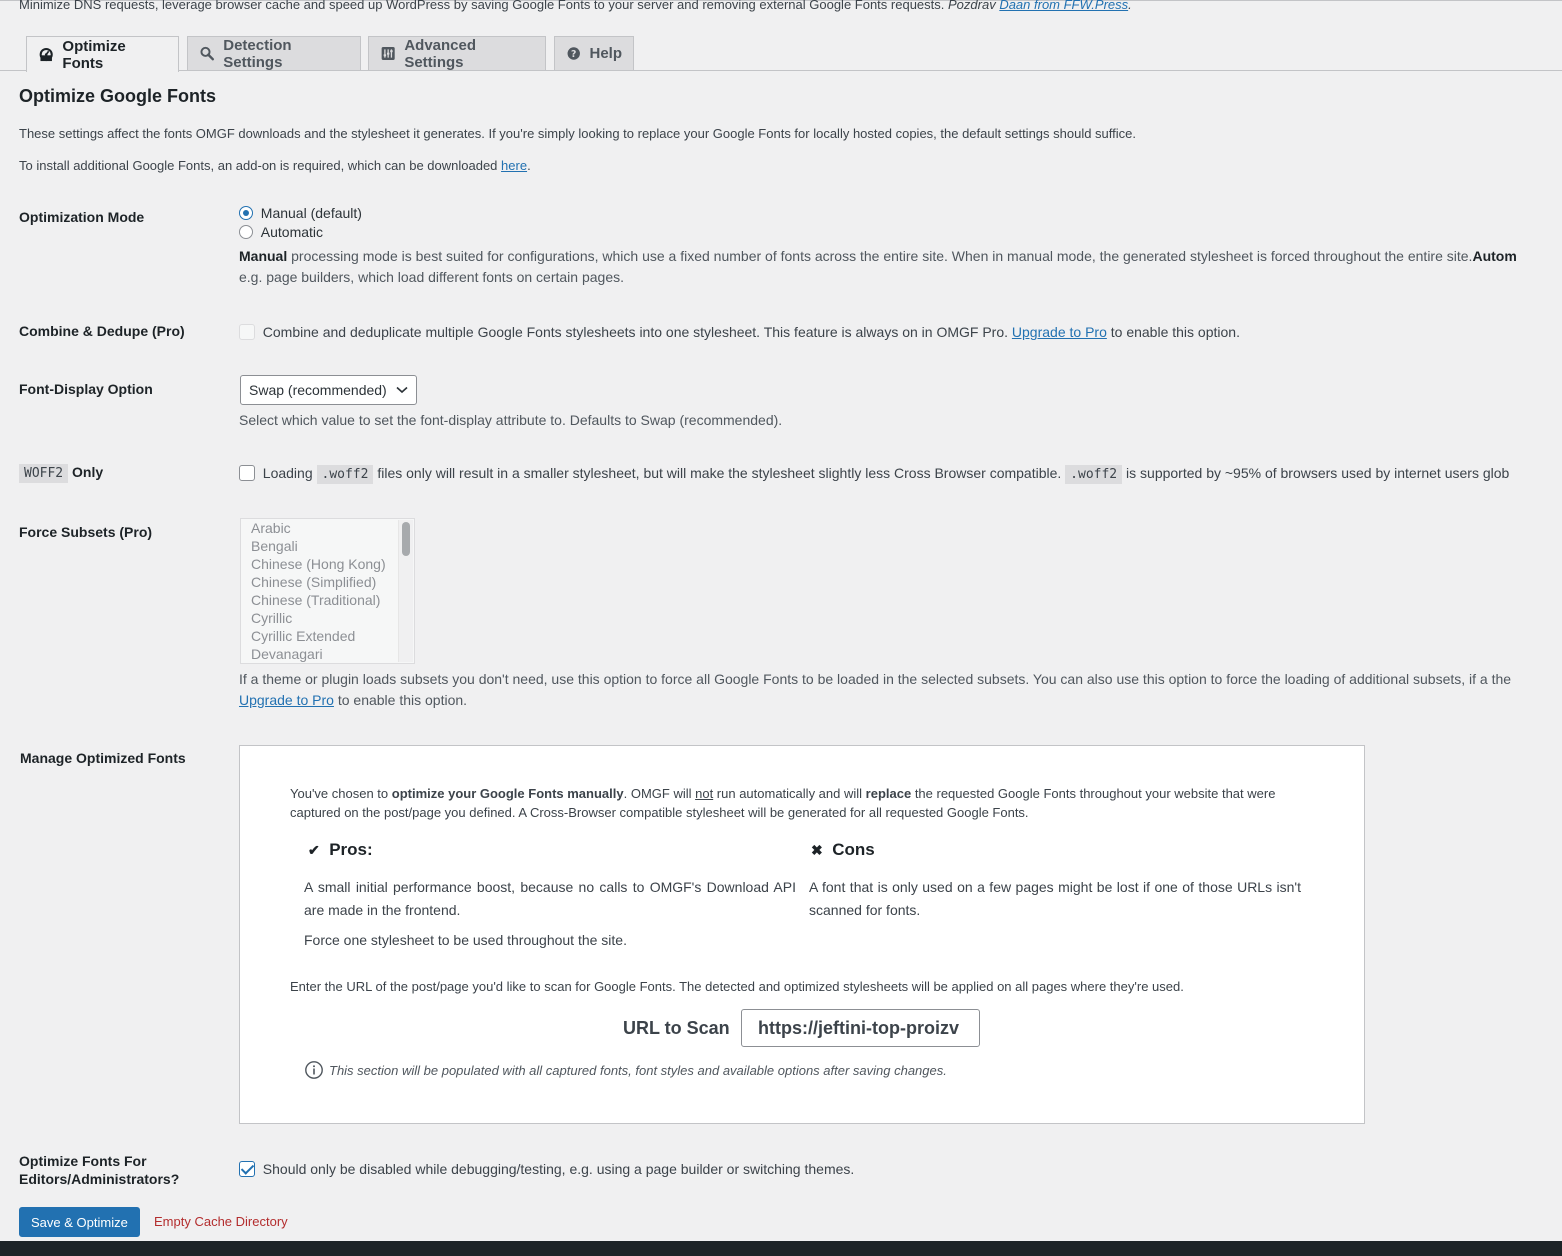 This screenshot has height=1256, width=1562. I want to click on intro-text: You've chosen to, so click(341, 793).